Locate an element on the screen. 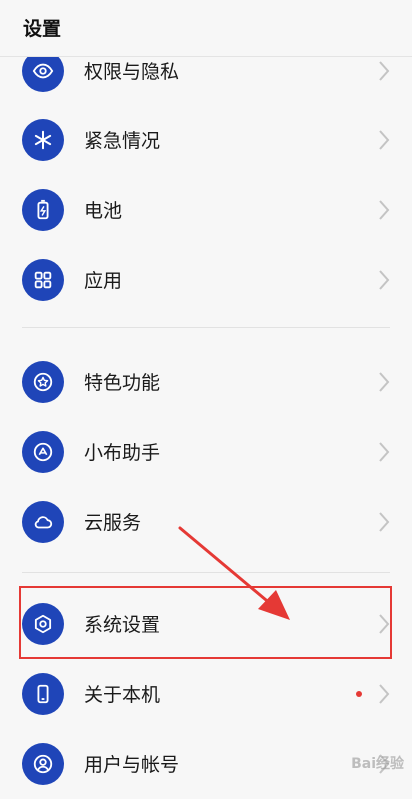 This screenshot has height=799, width=412. settings-item-label: 系统设置 is located at coordinates (122, 625).